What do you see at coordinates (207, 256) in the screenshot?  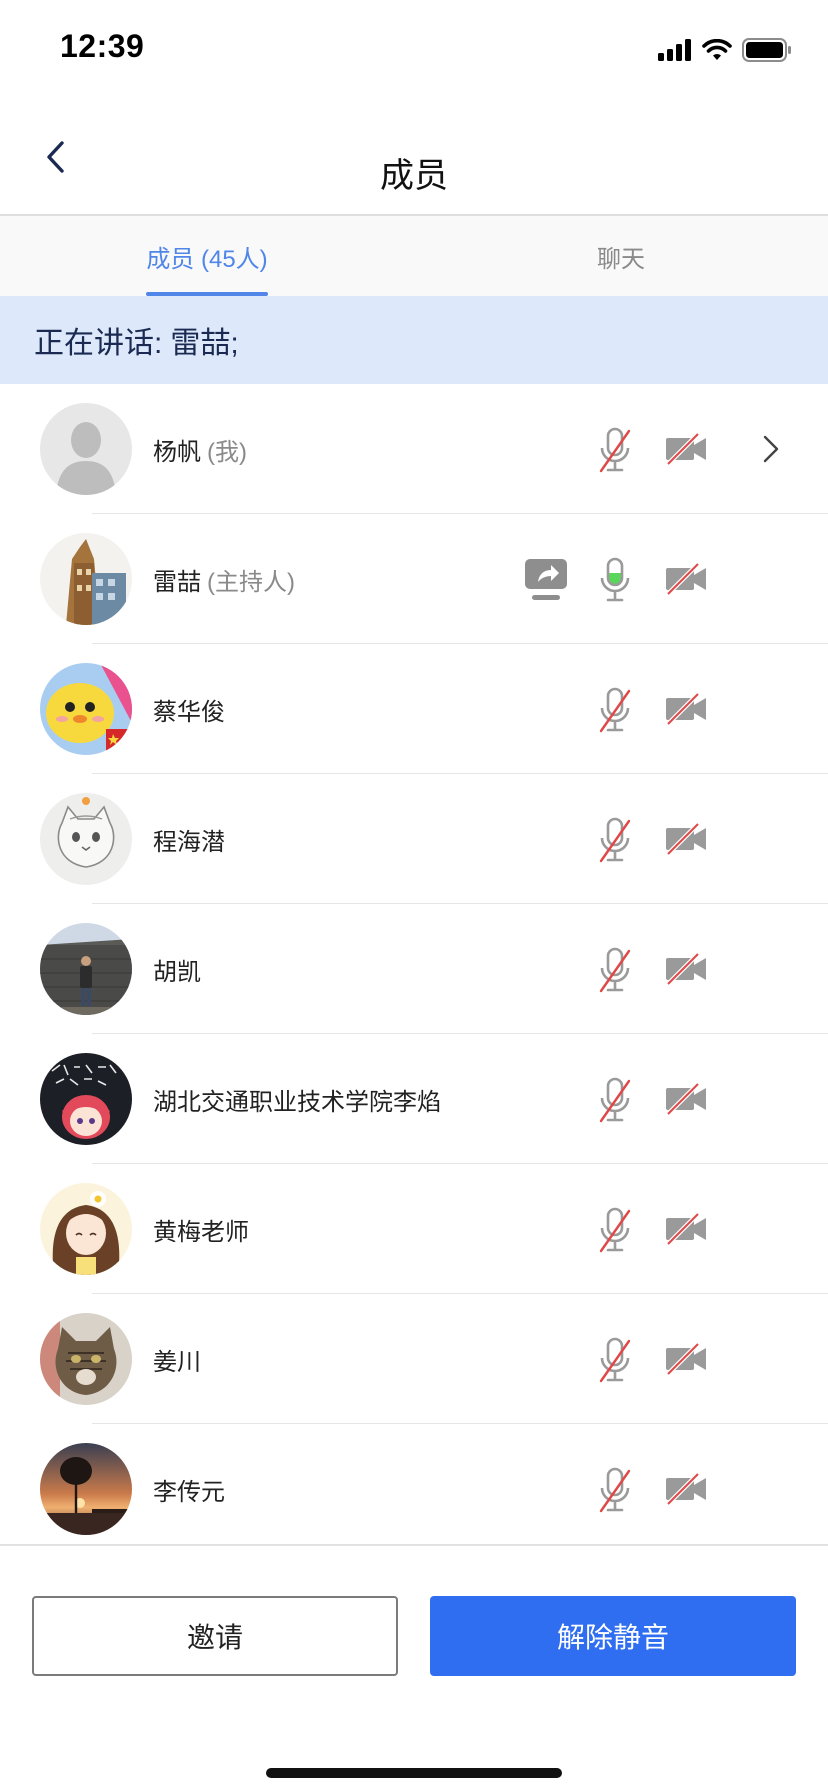 I see `tab-members: 成员 (45人)` at bounding box center [207, 256].